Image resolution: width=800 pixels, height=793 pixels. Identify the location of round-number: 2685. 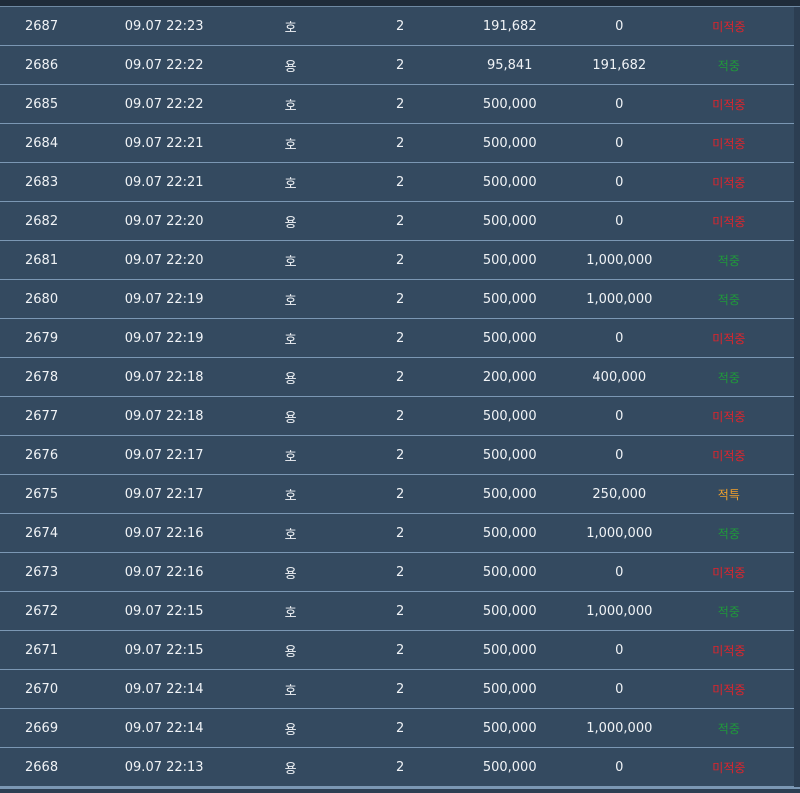
(42, 104).